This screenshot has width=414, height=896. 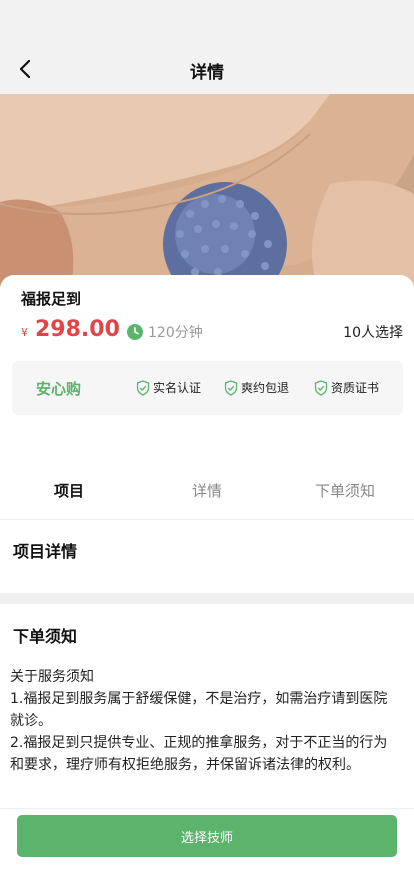 What do you see at coordinates (207, 836) in the screenshot?
I see `select-technician-button: 选择技师` at bounding box center [207, 836].